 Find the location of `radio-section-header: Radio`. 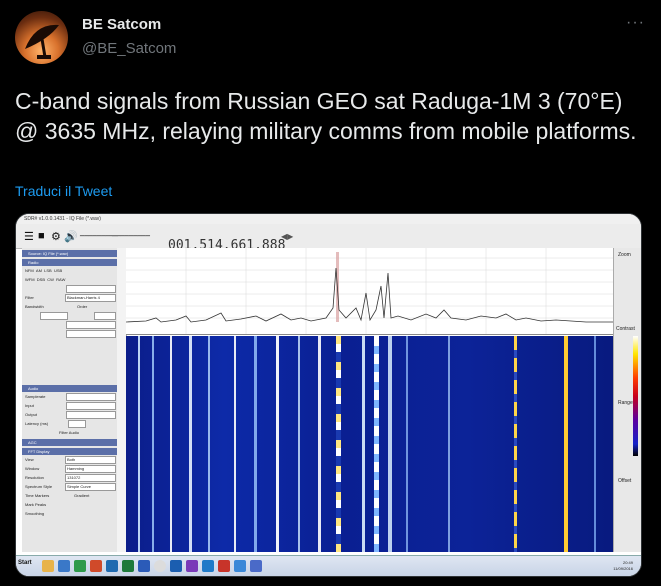

radio-section-header: Radio is located at coordinates (72, 262).